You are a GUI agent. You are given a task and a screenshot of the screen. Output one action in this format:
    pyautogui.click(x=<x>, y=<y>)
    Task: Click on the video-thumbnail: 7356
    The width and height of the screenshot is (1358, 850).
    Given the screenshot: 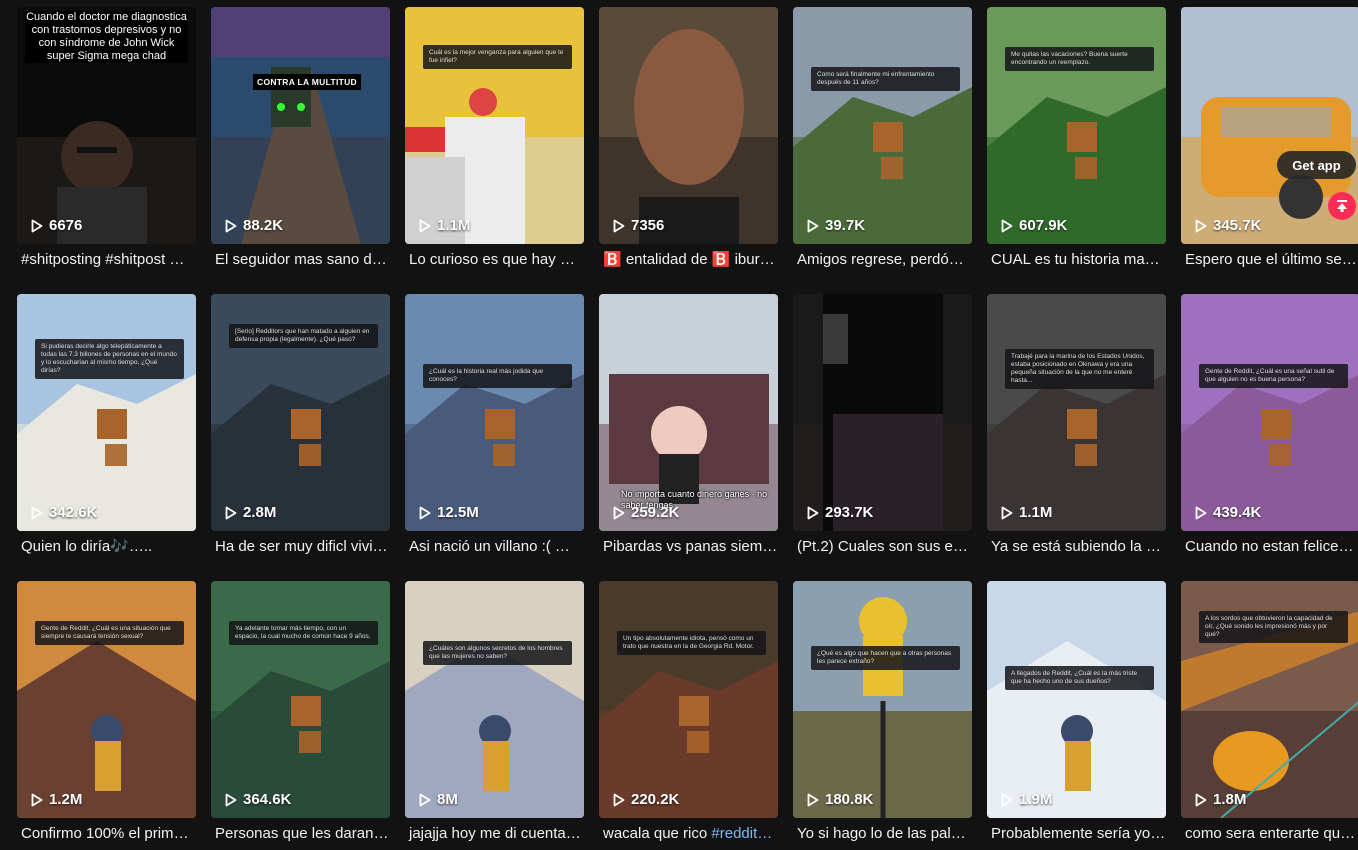 What is the action you would take?
    pyautogui.click(x=688, y=125)
    